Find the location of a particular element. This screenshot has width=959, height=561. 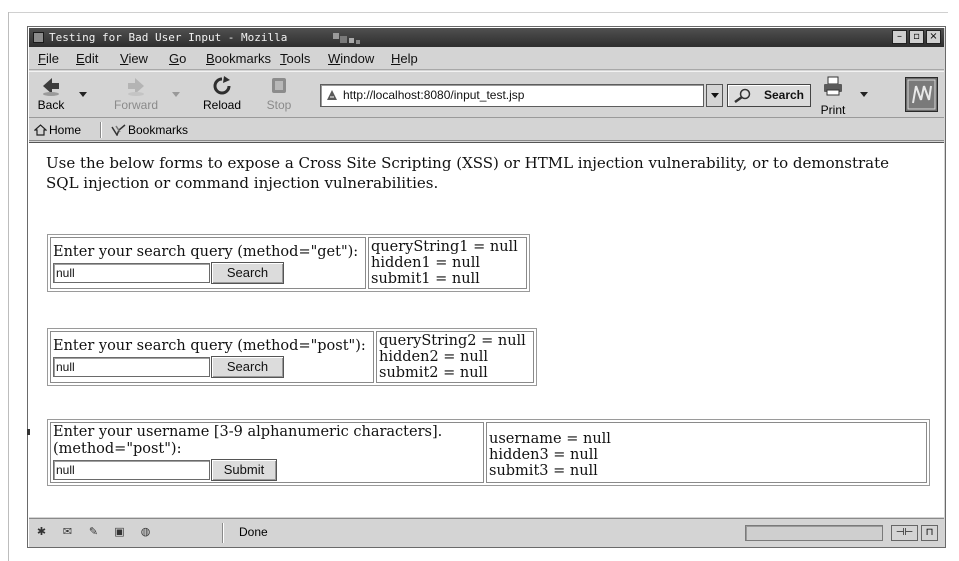

forward-button: Forward is located at coordinates (136, 95).